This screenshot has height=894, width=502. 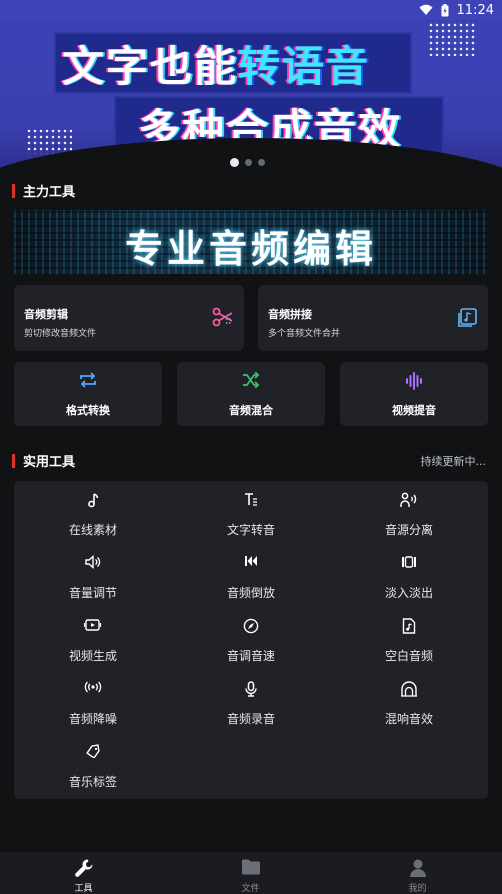 What do you see at coordinates (250, 889) in the screenshot?
I see `nav-label: 文件` at bounding box center [250, 889].